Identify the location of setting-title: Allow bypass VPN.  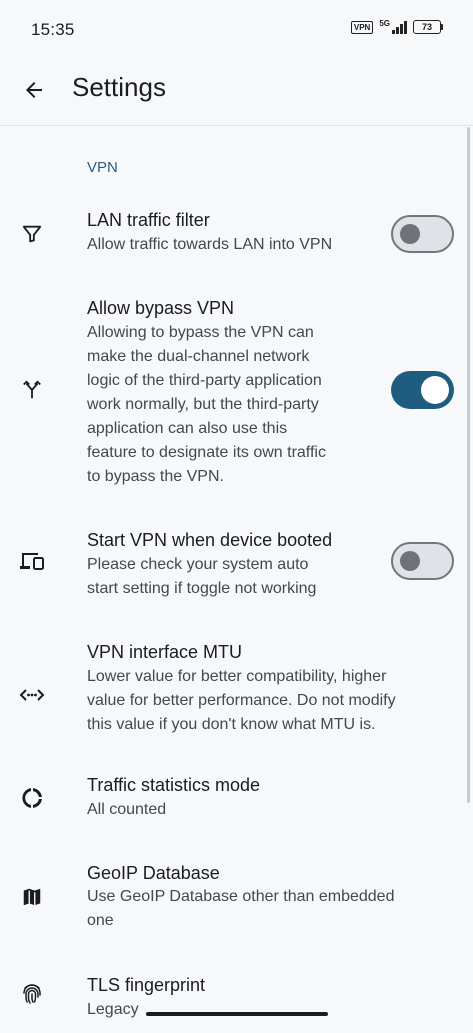
(161, 308).